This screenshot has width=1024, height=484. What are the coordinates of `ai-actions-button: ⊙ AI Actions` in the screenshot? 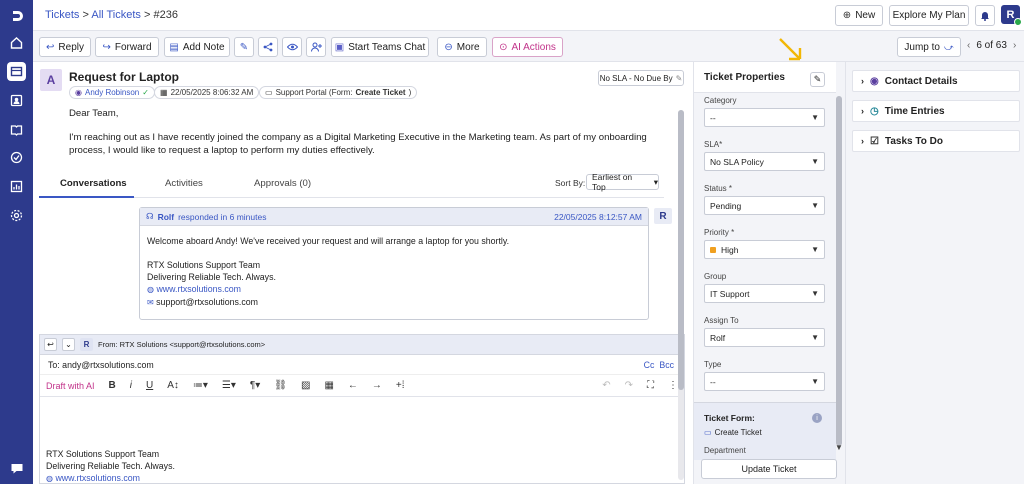 It's located at (527, 47).